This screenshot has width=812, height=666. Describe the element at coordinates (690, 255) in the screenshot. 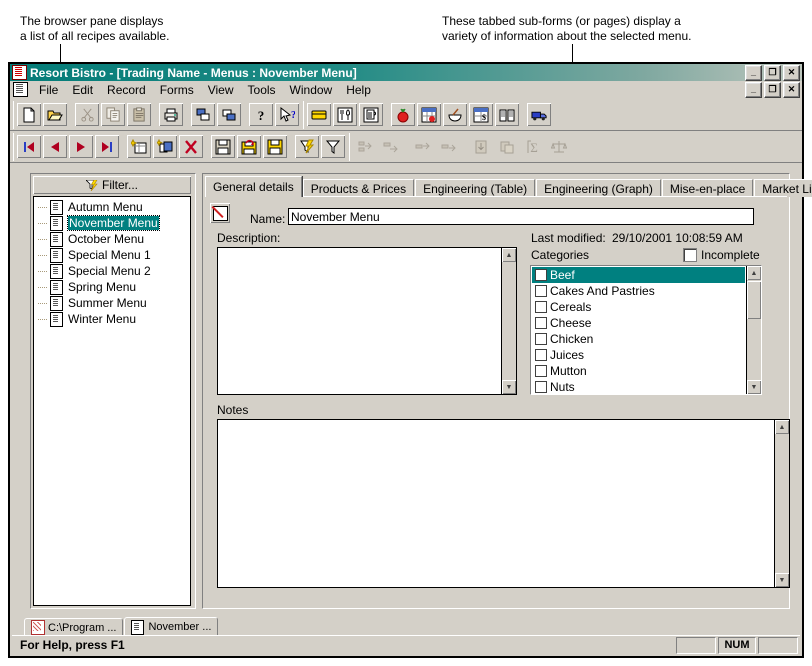

I see `incomplete-checkbox` at that location.